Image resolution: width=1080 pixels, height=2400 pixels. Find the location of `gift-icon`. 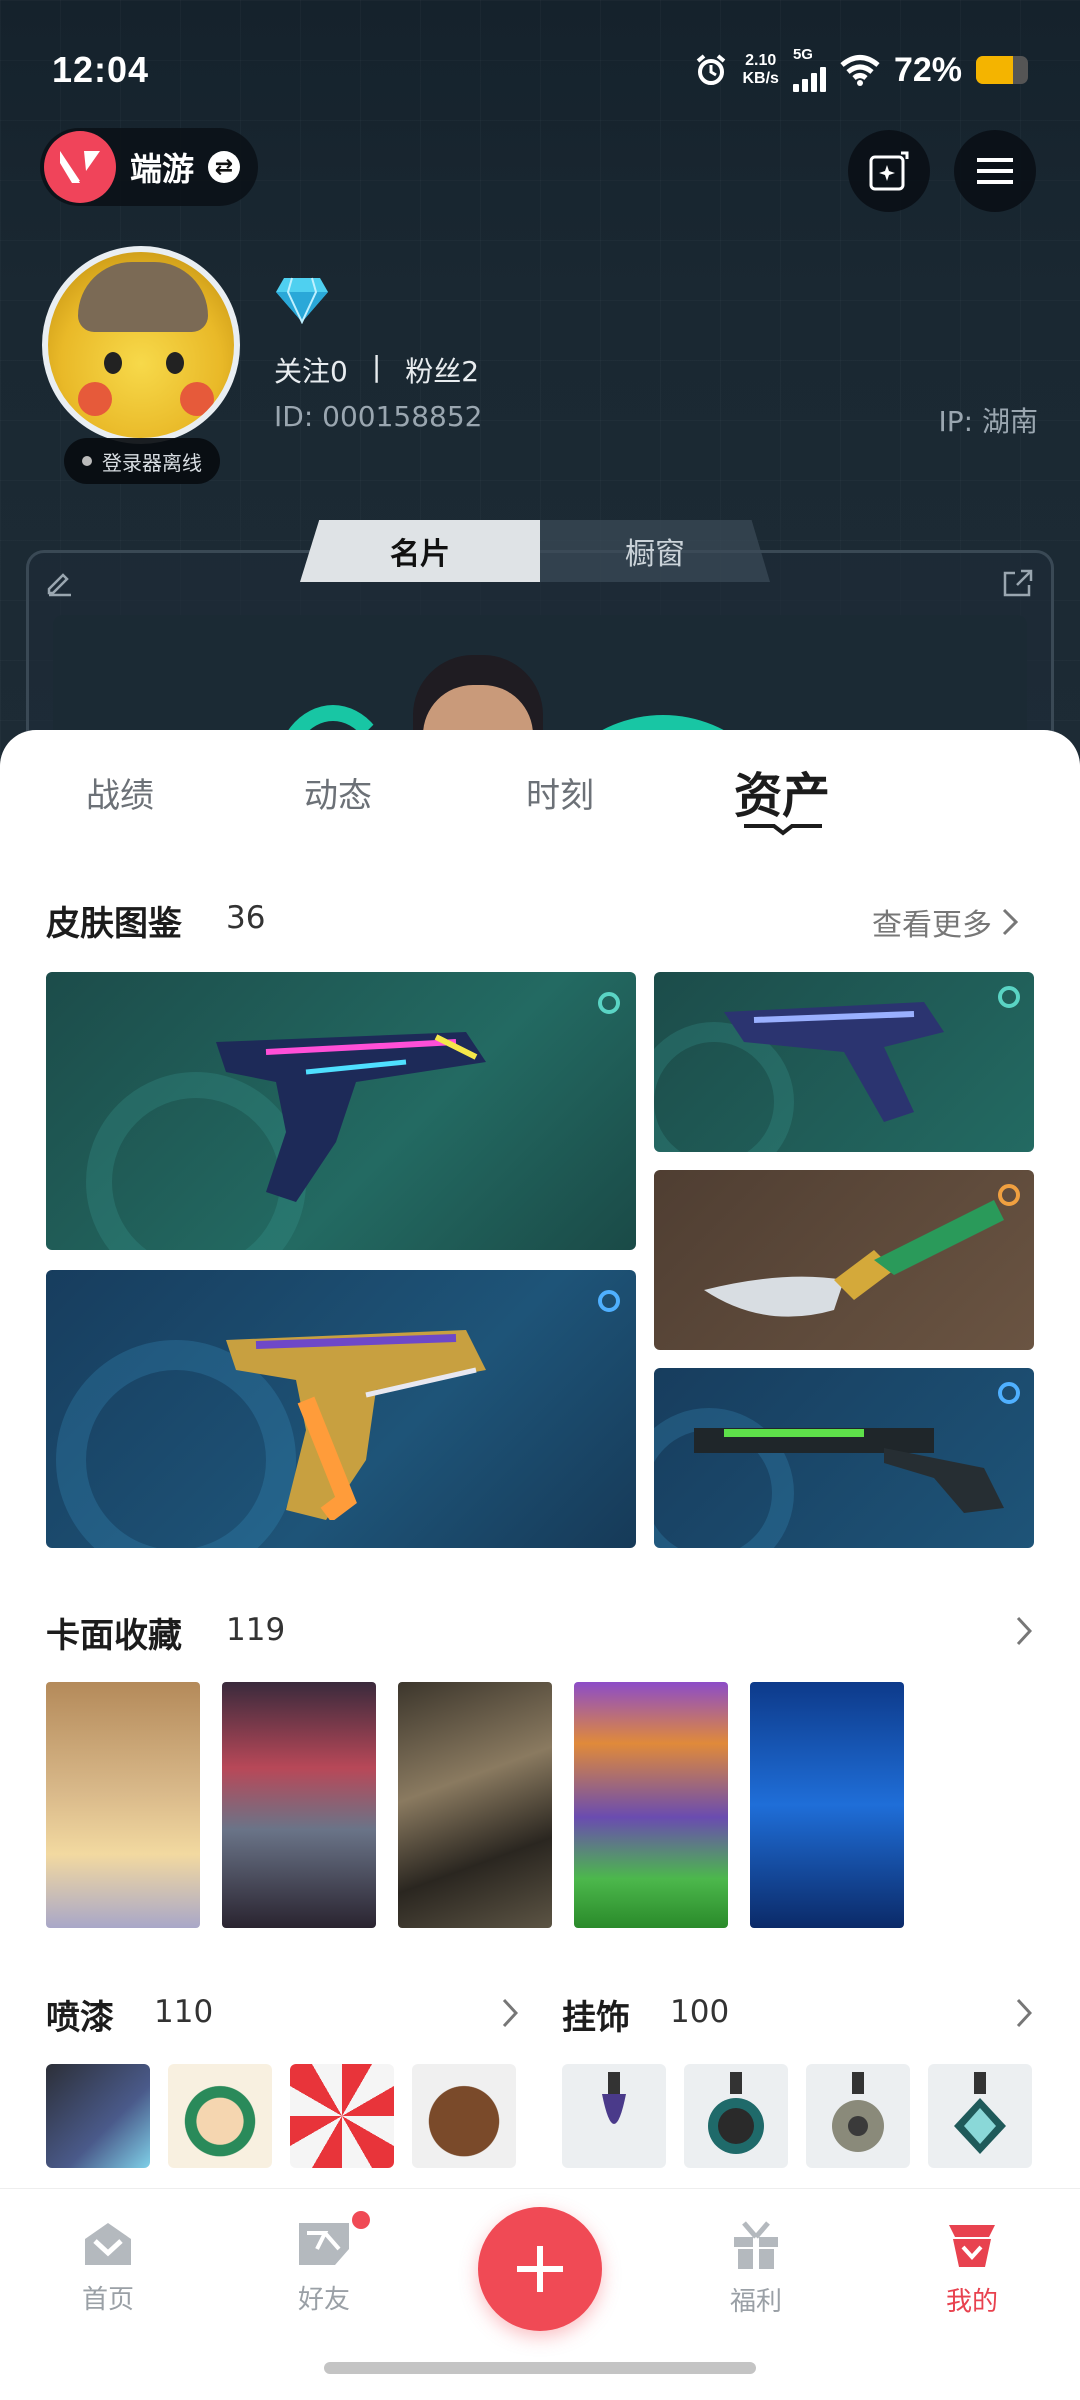

gift-icon is located at coordinates (756, 2245).